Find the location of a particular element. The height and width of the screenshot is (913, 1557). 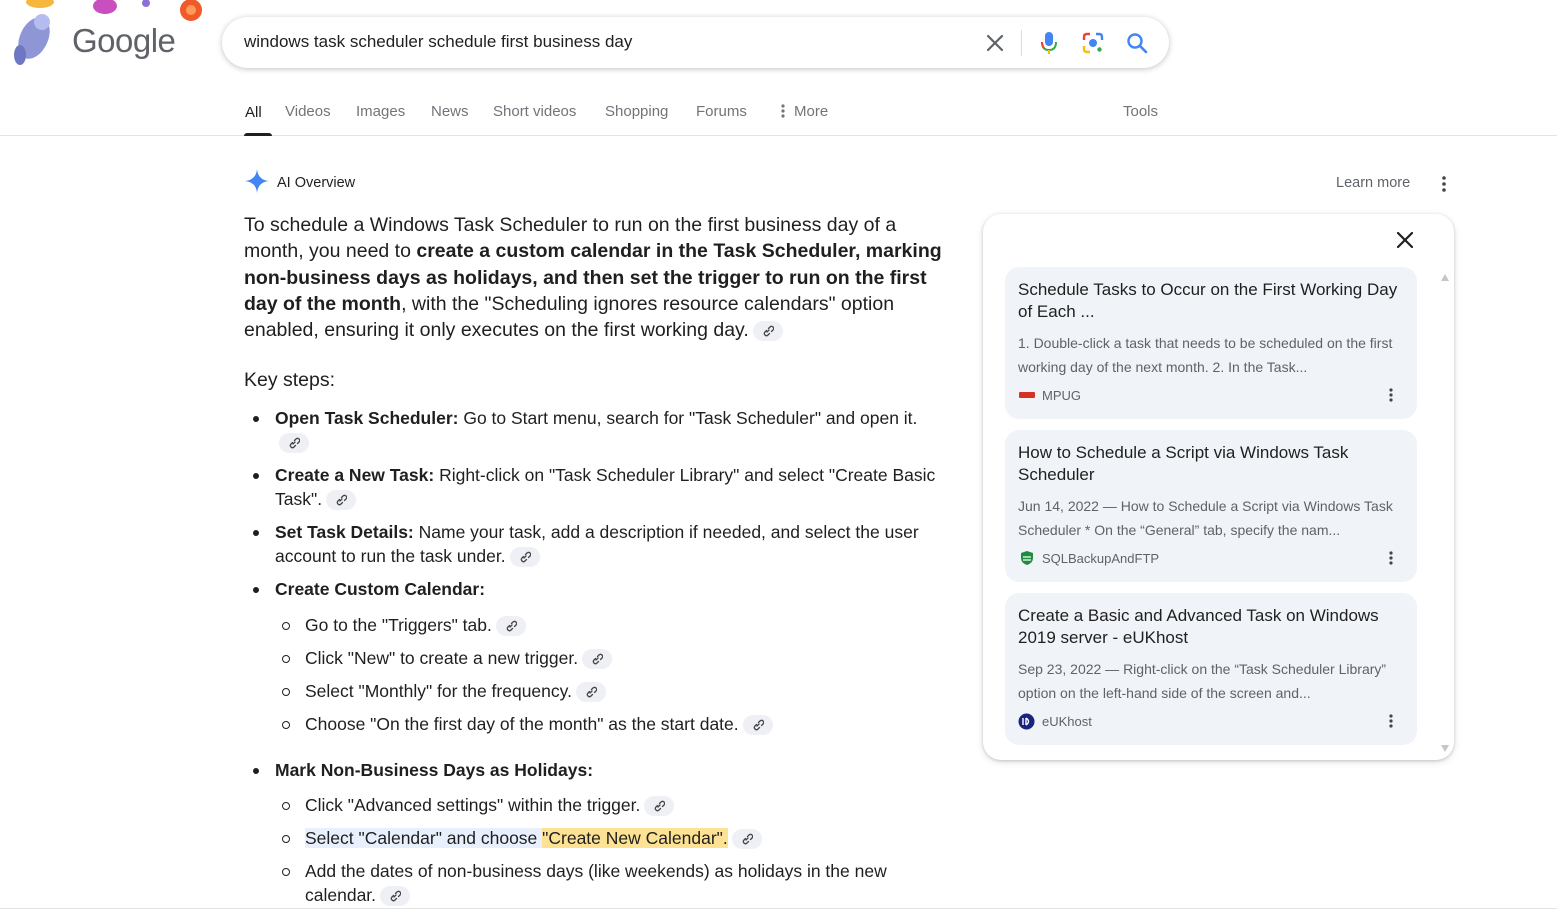

substep-text: Go to the "Triggers" tab. is located at coordinates (398, 625).